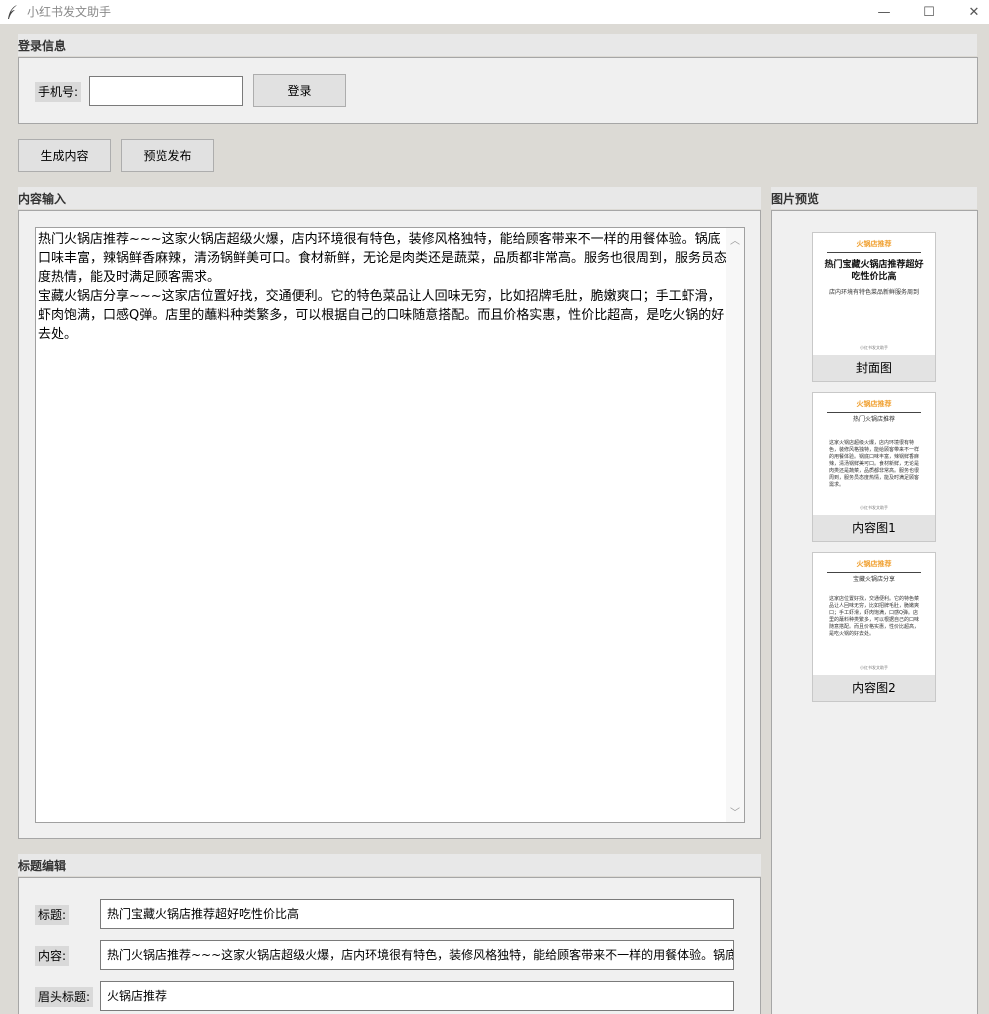 Image resolution: width=989 pixels, height=1014 pixels. Describe the element at coordinates (874, 688) in the screenshot. I see `content-image-2-caption: 内容图2` at that location.